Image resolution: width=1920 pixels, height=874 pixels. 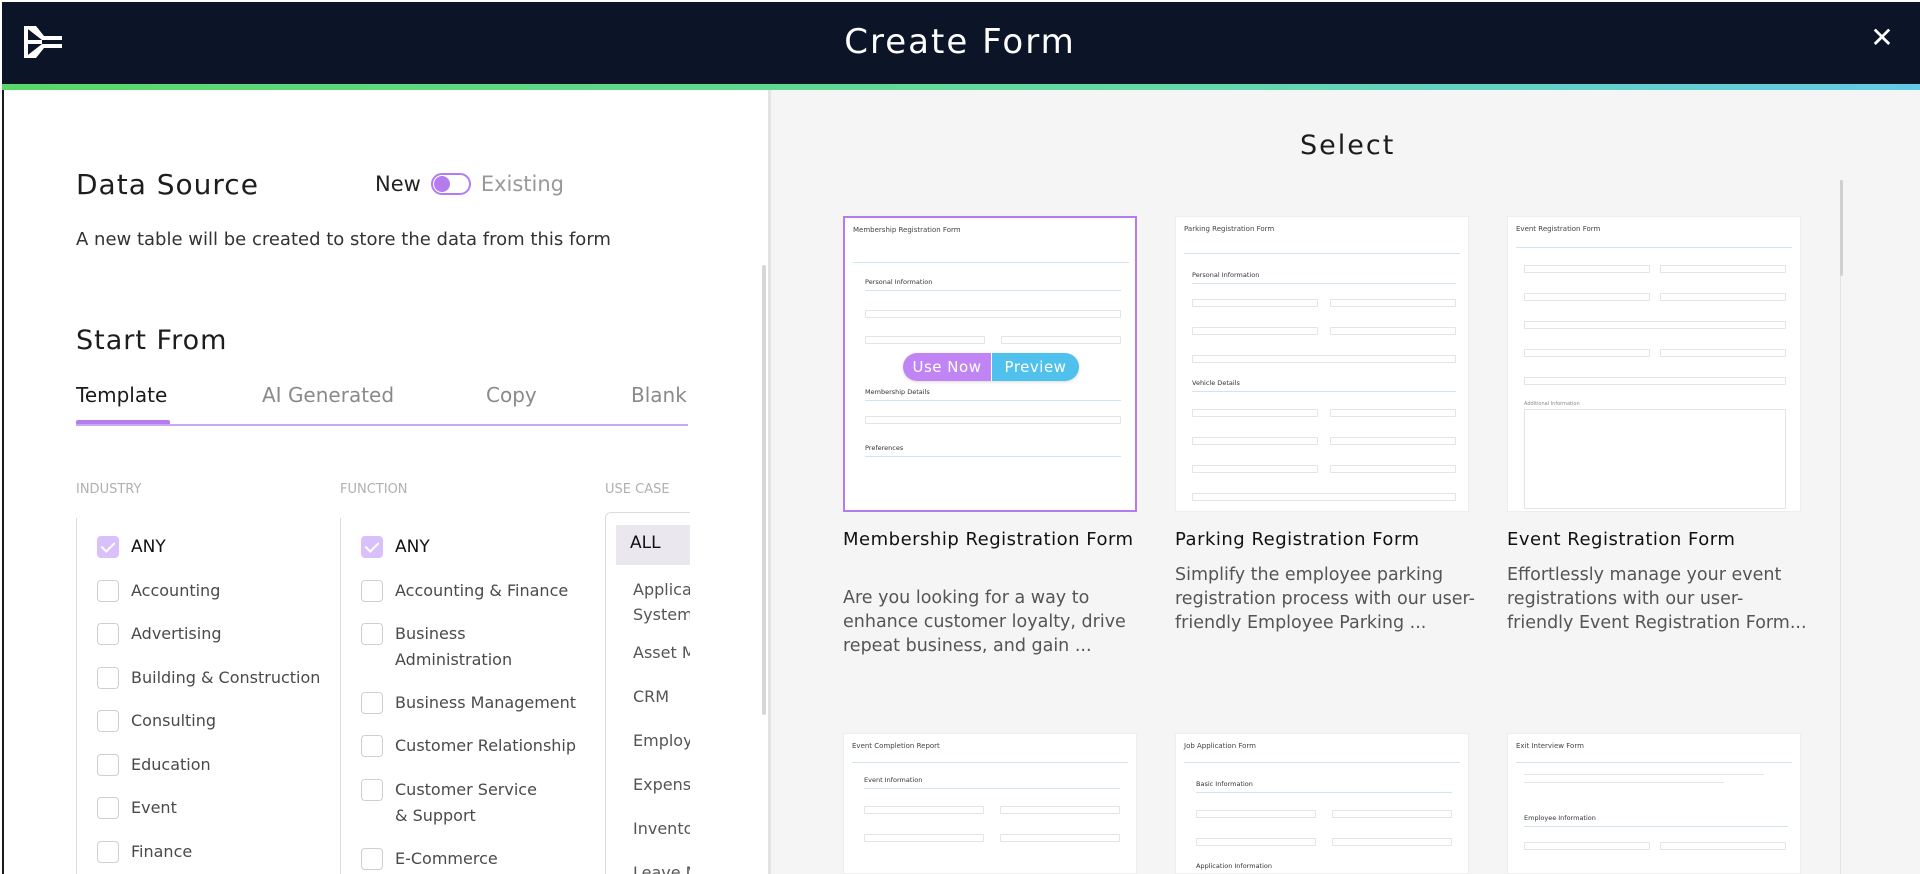 What do you see at coordinates (137, 808) in the screenshot?
I see `industry-option: Event` at bounding box center [137, 808].